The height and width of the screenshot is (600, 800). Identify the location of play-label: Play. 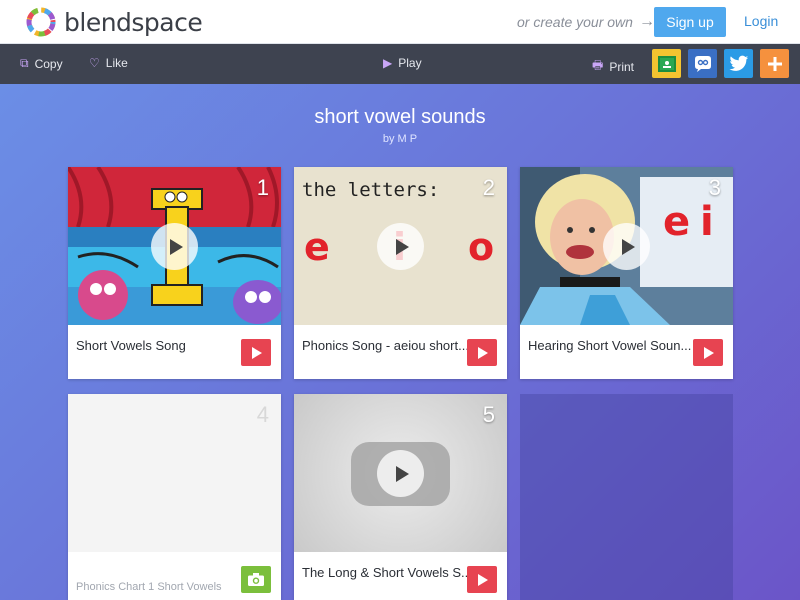
(410, 63).